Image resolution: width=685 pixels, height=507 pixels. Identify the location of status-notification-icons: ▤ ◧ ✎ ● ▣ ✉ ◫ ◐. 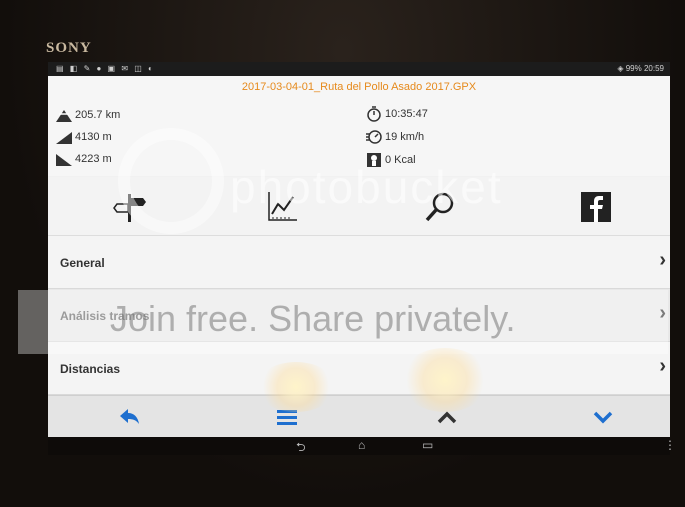
(105, 68).